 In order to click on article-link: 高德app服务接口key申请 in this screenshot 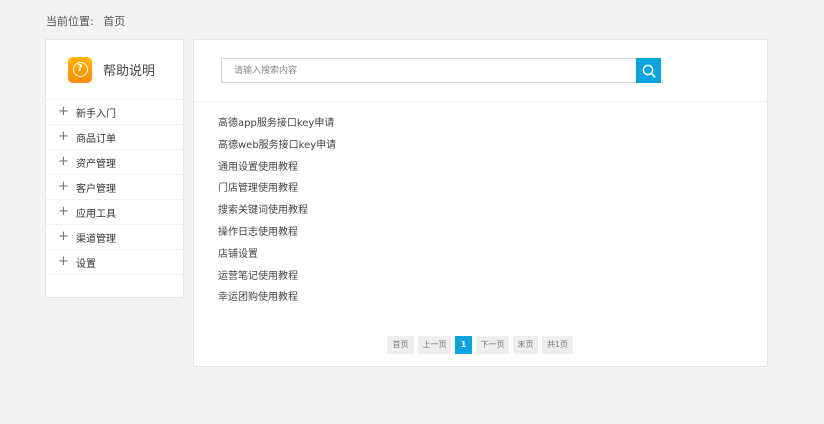, I will do `click(277, 124)`.